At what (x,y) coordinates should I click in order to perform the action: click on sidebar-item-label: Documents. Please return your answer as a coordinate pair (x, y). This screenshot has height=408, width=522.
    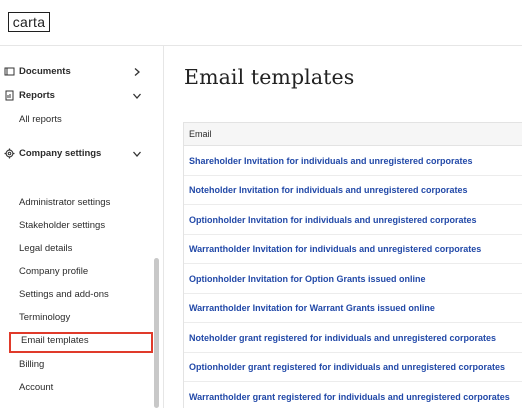
    Looking at the image, I should click on (45, 71).